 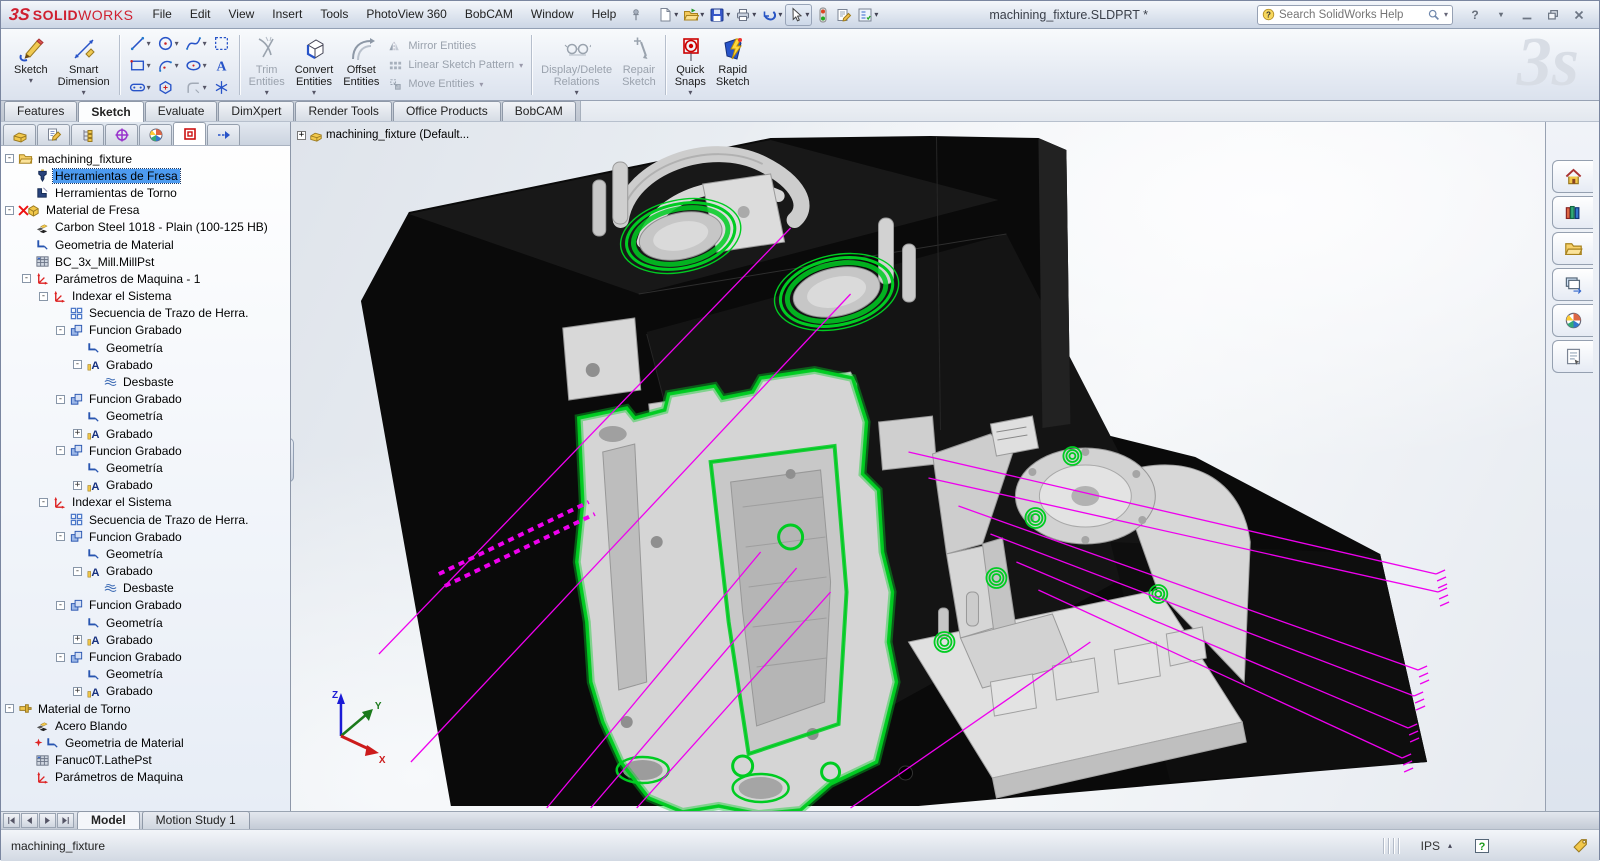 What do you see at coordinates (145, 364) in the screenshot?
I see `tree-item: - A Grabado` at bounding box center [145, 364].